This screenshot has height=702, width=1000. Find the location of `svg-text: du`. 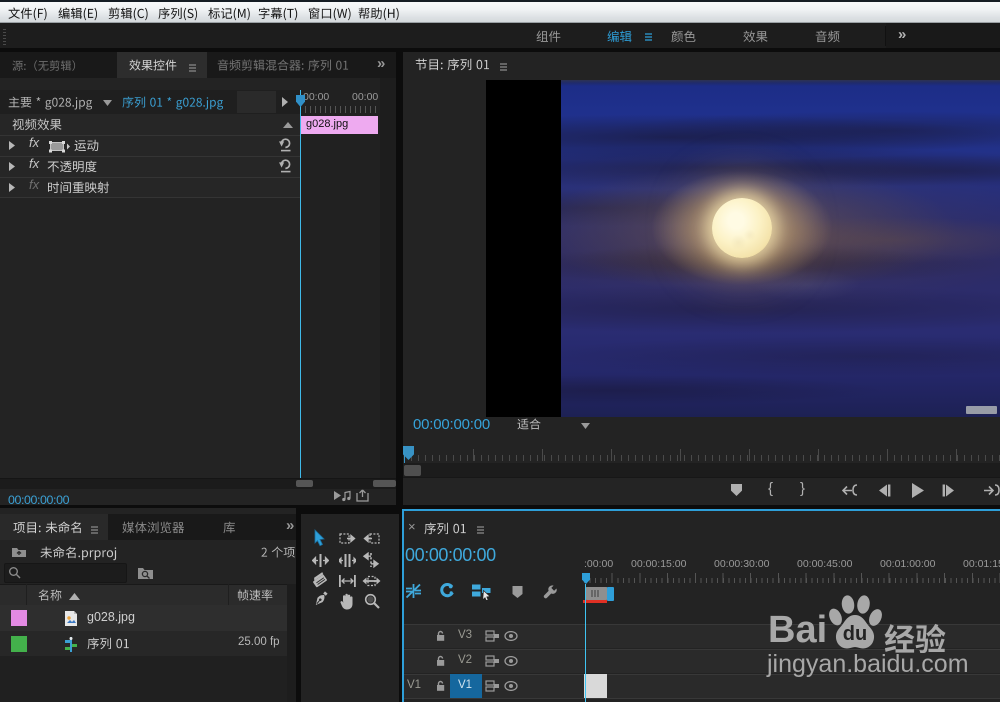

svg-text: du is located at coordinates (855, 634).